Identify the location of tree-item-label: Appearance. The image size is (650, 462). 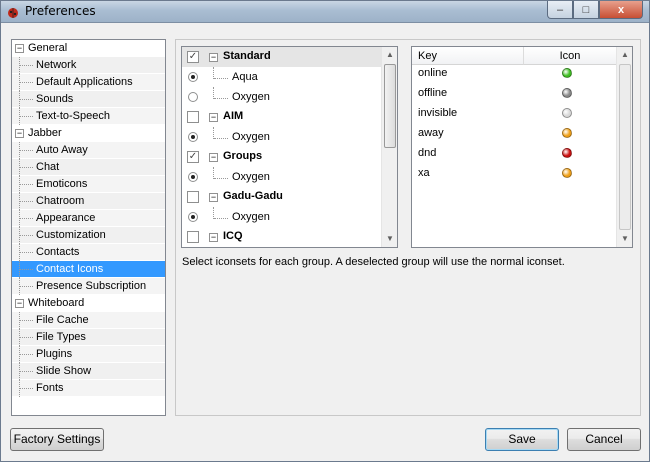
(66, 218).